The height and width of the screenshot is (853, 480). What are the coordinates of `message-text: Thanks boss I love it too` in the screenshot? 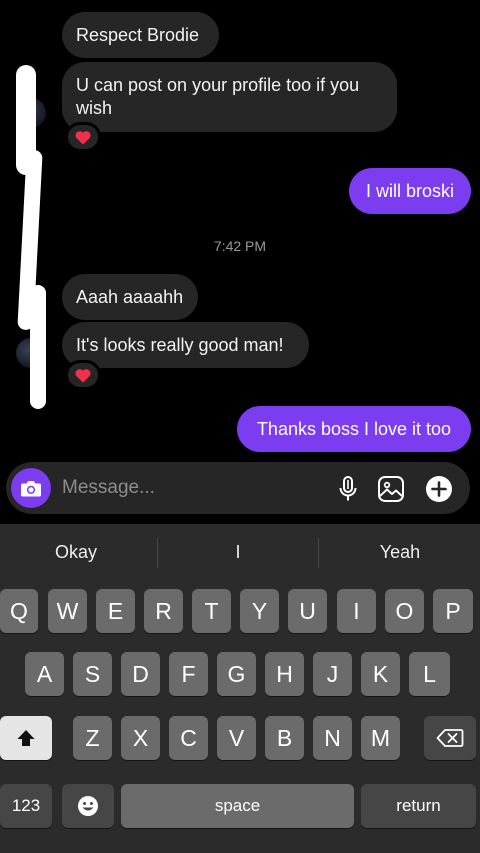 It's located at (354, 428).